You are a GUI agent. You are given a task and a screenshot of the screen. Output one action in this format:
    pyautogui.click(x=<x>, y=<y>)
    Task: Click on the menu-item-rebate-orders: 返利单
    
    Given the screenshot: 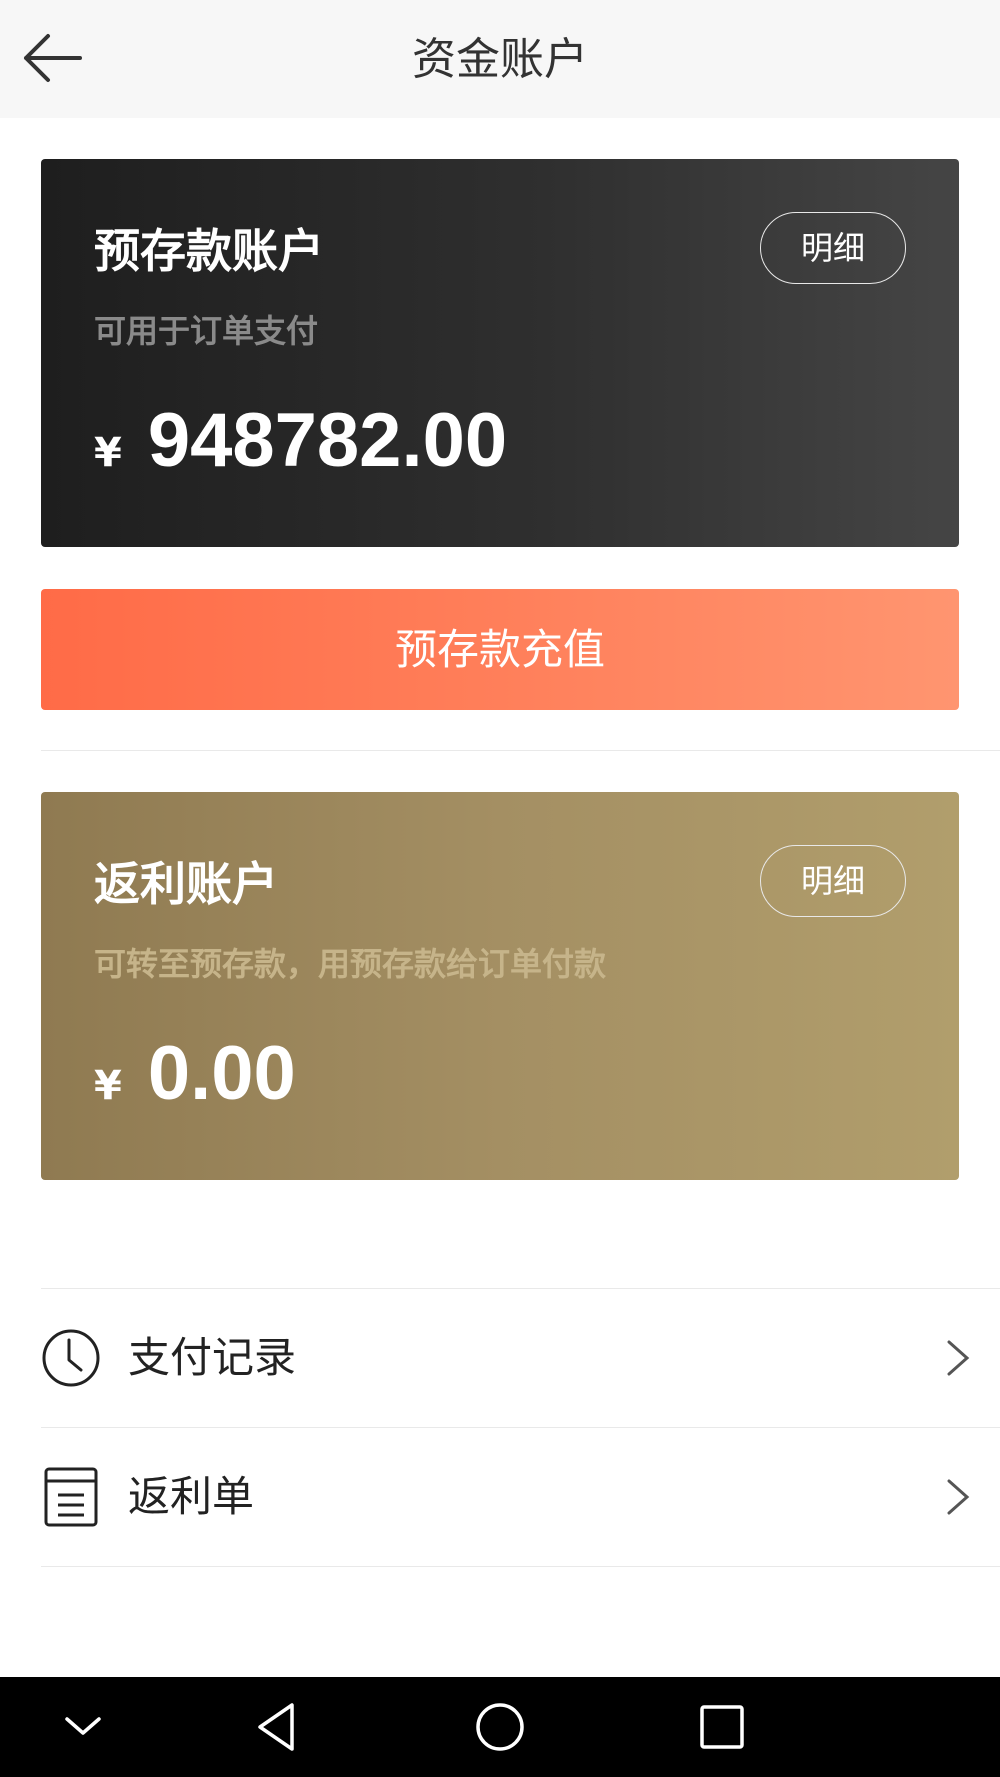 What is the action you would take?
    pyautogui.click(x=520, y=1497)
    